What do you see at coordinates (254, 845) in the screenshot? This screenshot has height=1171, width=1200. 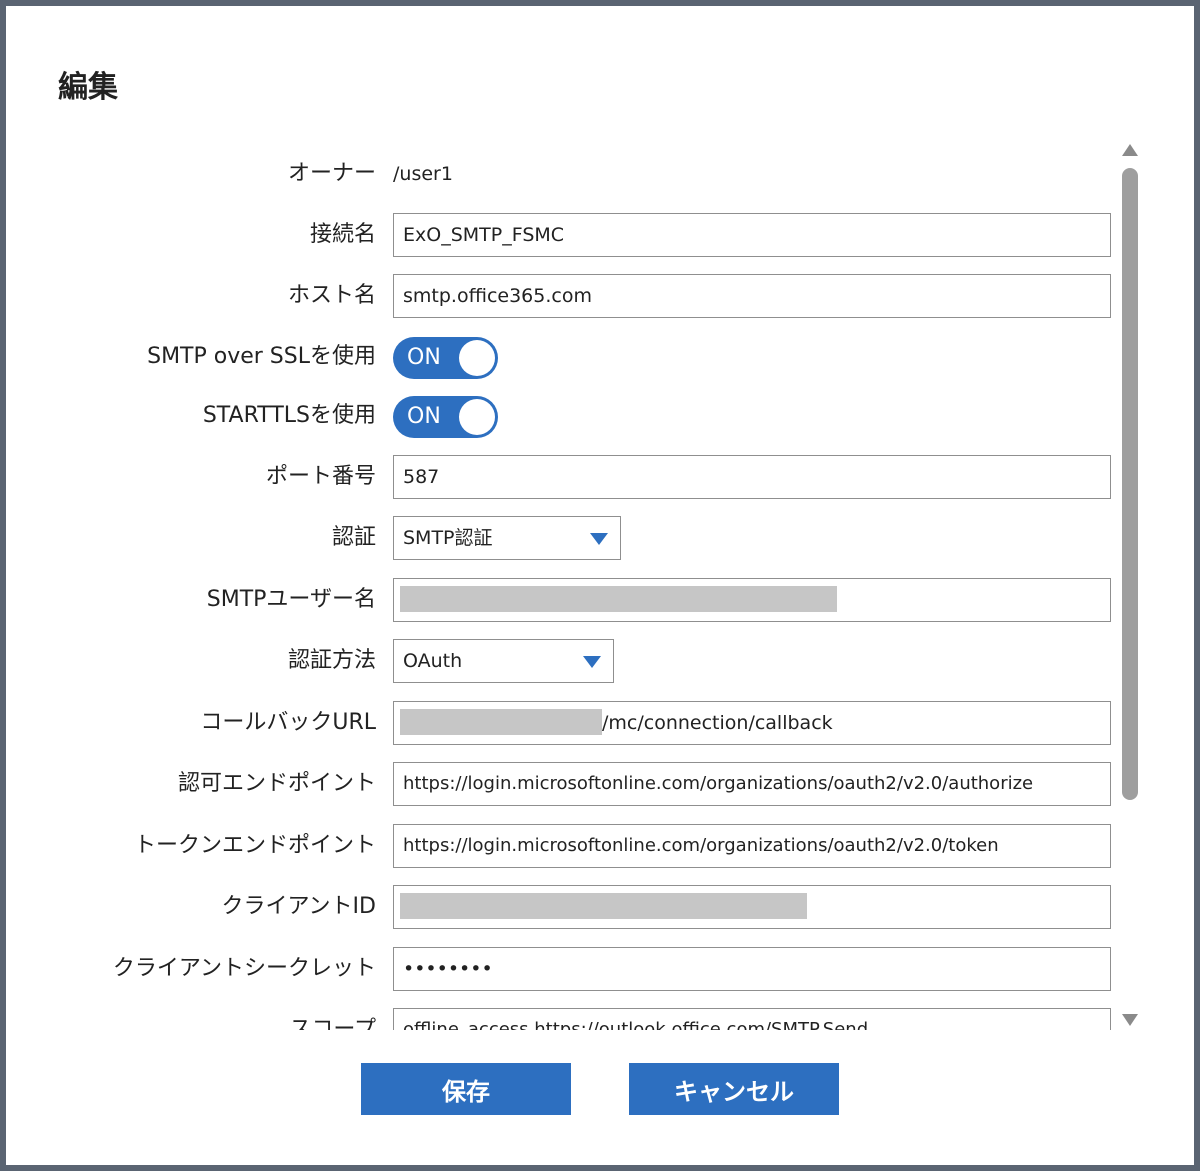 I see `token-endpoint-label: トークンエンドポイント` at bounding box center [254, 845].